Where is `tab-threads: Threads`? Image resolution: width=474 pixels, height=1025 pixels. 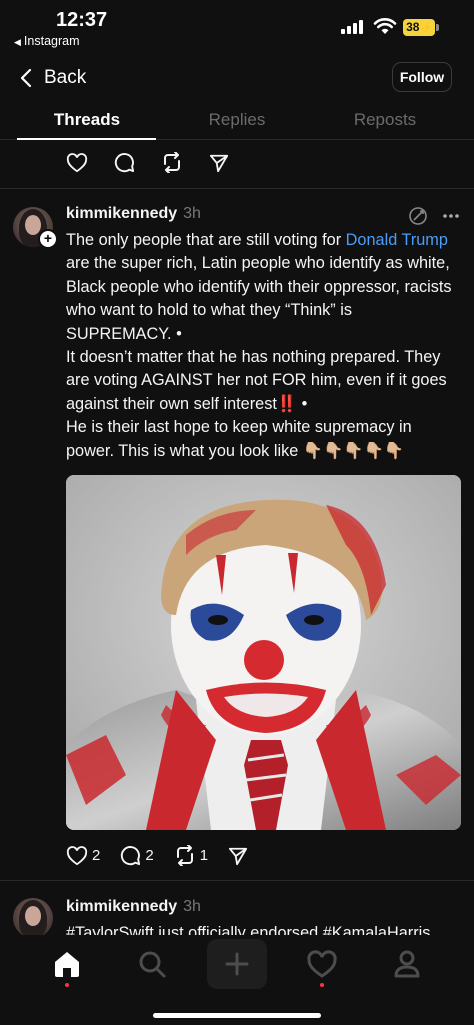 tab-threads: Threads is located at coordinates (87, 120).